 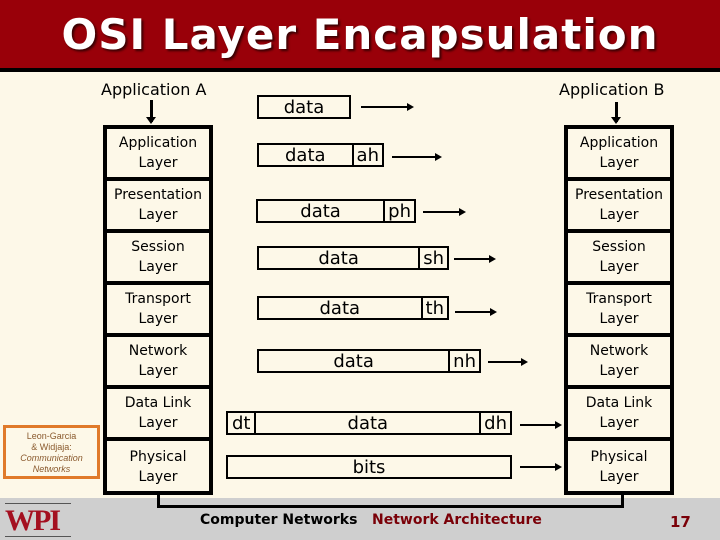 What do you see at coordinates (432, 258) in the screenshot?
I see `pdu-header-sh: sh` at bounding box center [432, 258].